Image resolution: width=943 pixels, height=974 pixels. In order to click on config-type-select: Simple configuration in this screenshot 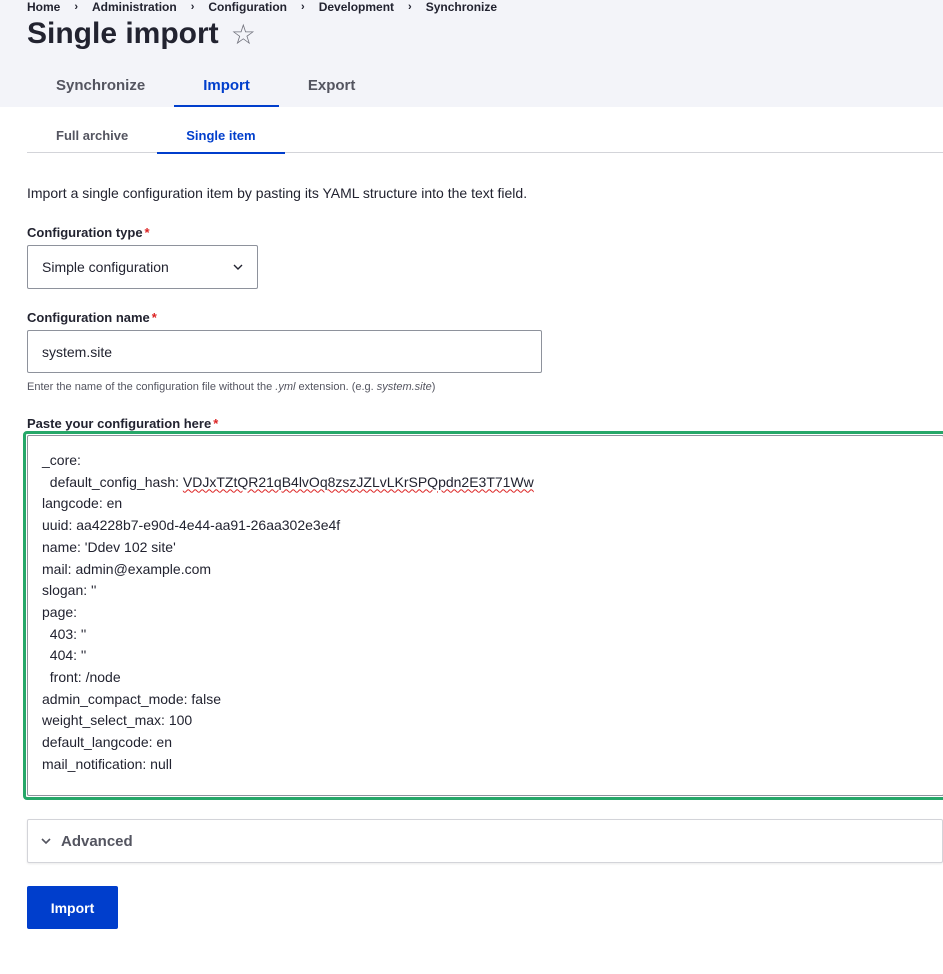, I will do `click(142, 267)`.